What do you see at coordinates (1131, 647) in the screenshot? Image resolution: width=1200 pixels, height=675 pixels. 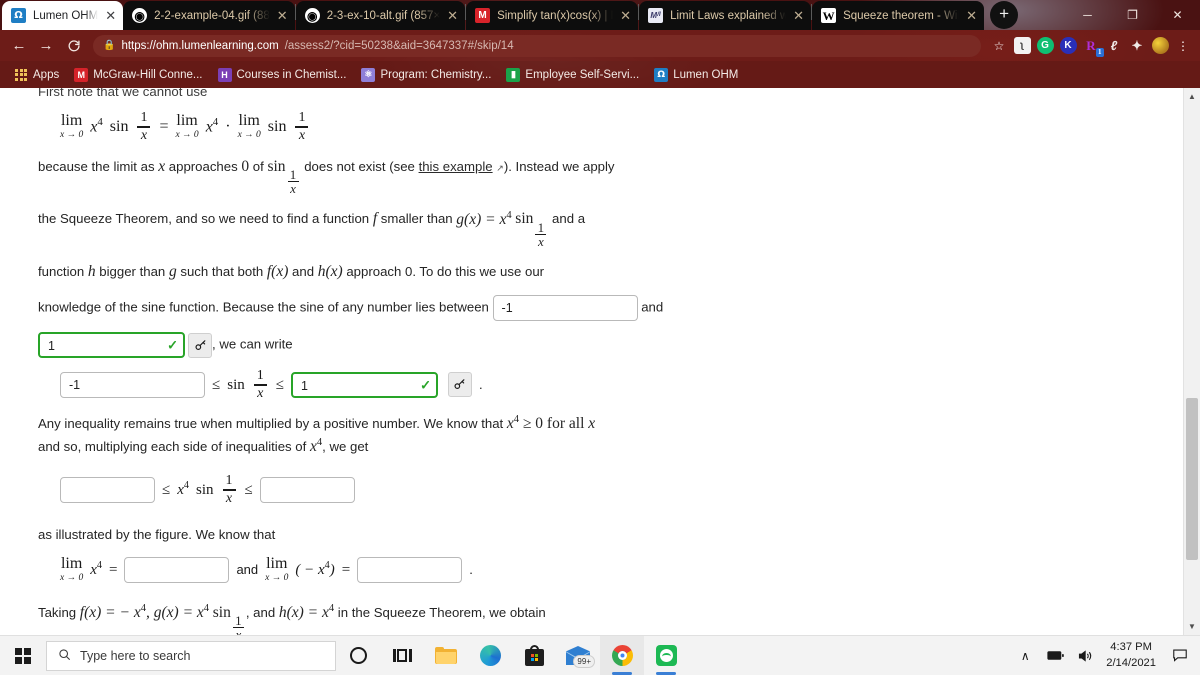 I see `clock-time: 4:37 PM` at bounding box center [1131, 647].